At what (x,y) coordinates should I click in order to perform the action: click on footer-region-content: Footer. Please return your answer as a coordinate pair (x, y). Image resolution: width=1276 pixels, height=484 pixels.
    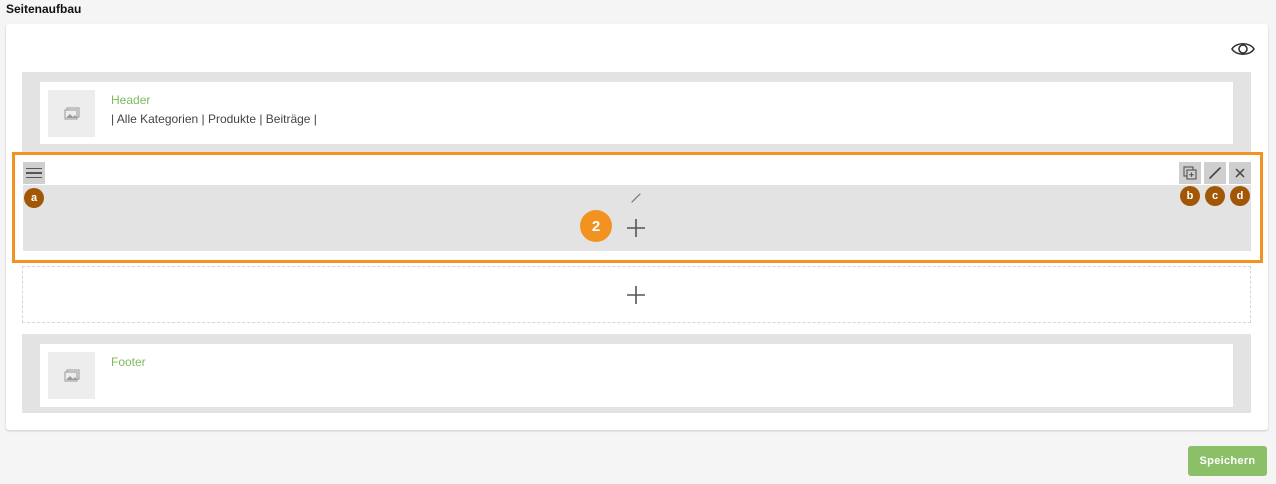
    Looking at the image, I should click on (636, 375).